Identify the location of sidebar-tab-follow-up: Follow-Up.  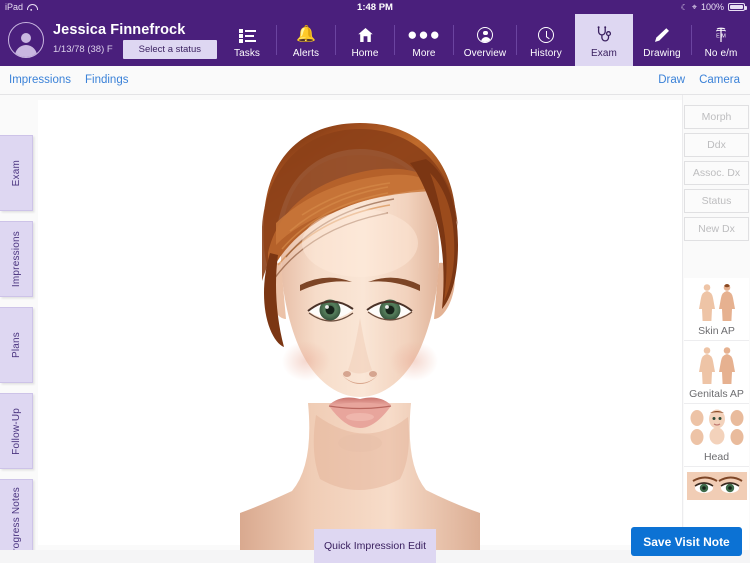
(16, 431).